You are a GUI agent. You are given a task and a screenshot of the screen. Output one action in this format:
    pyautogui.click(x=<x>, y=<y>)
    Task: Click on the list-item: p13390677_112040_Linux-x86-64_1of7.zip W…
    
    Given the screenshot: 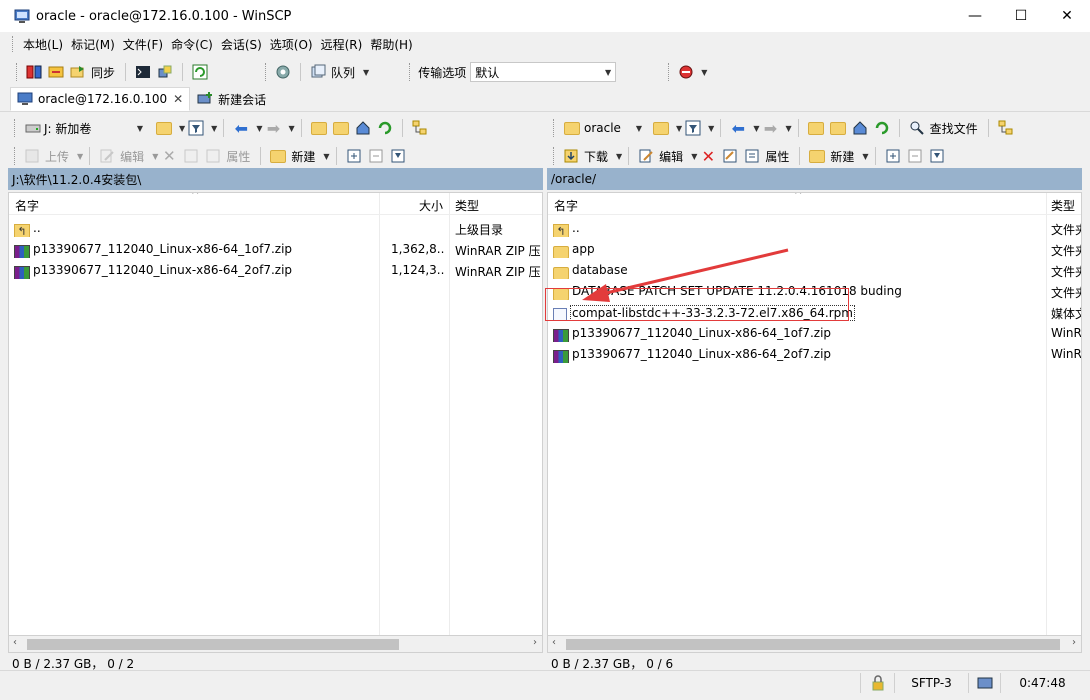 What is the action you would take?
    pyautogui.click(x=814, y=333)
    